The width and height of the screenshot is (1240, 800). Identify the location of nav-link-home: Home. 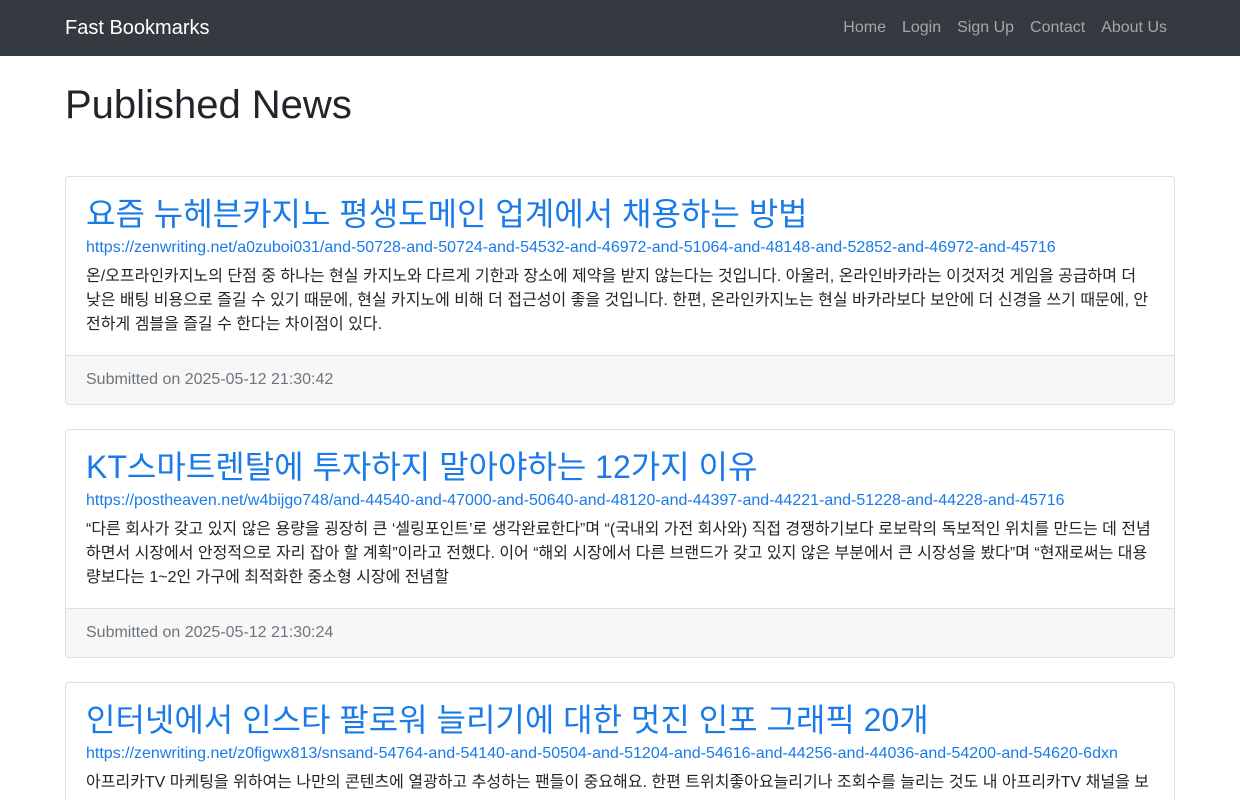
(864, 28).